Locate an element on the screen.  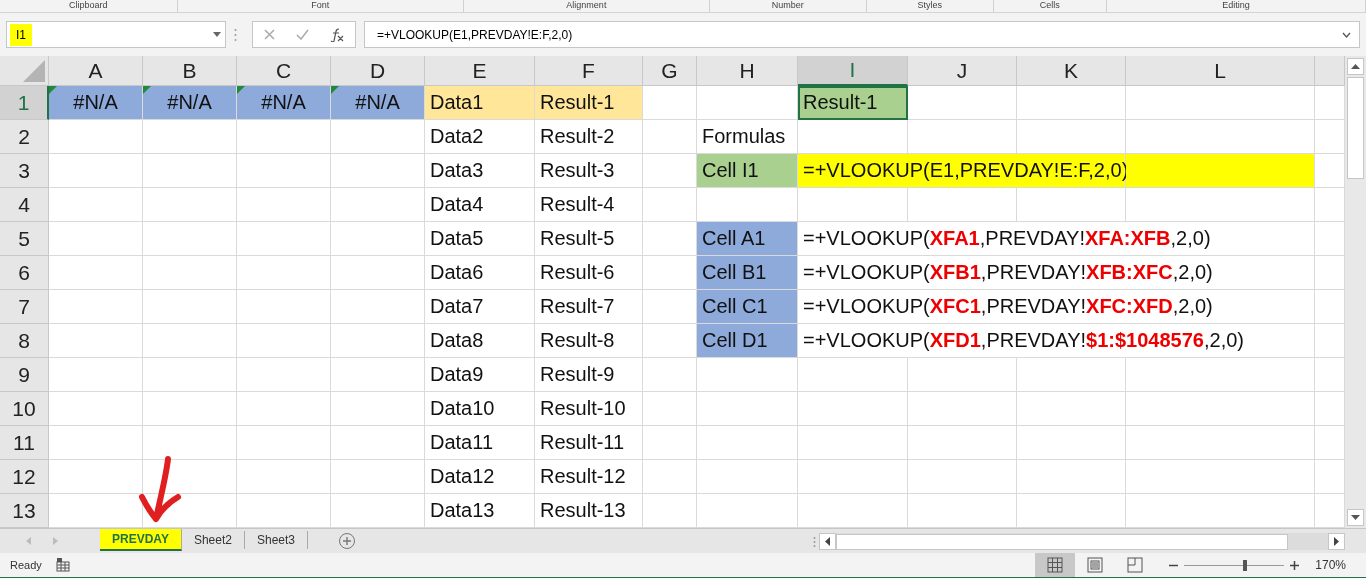
table-cell: Result-9 is located at coordinates (589, 375).